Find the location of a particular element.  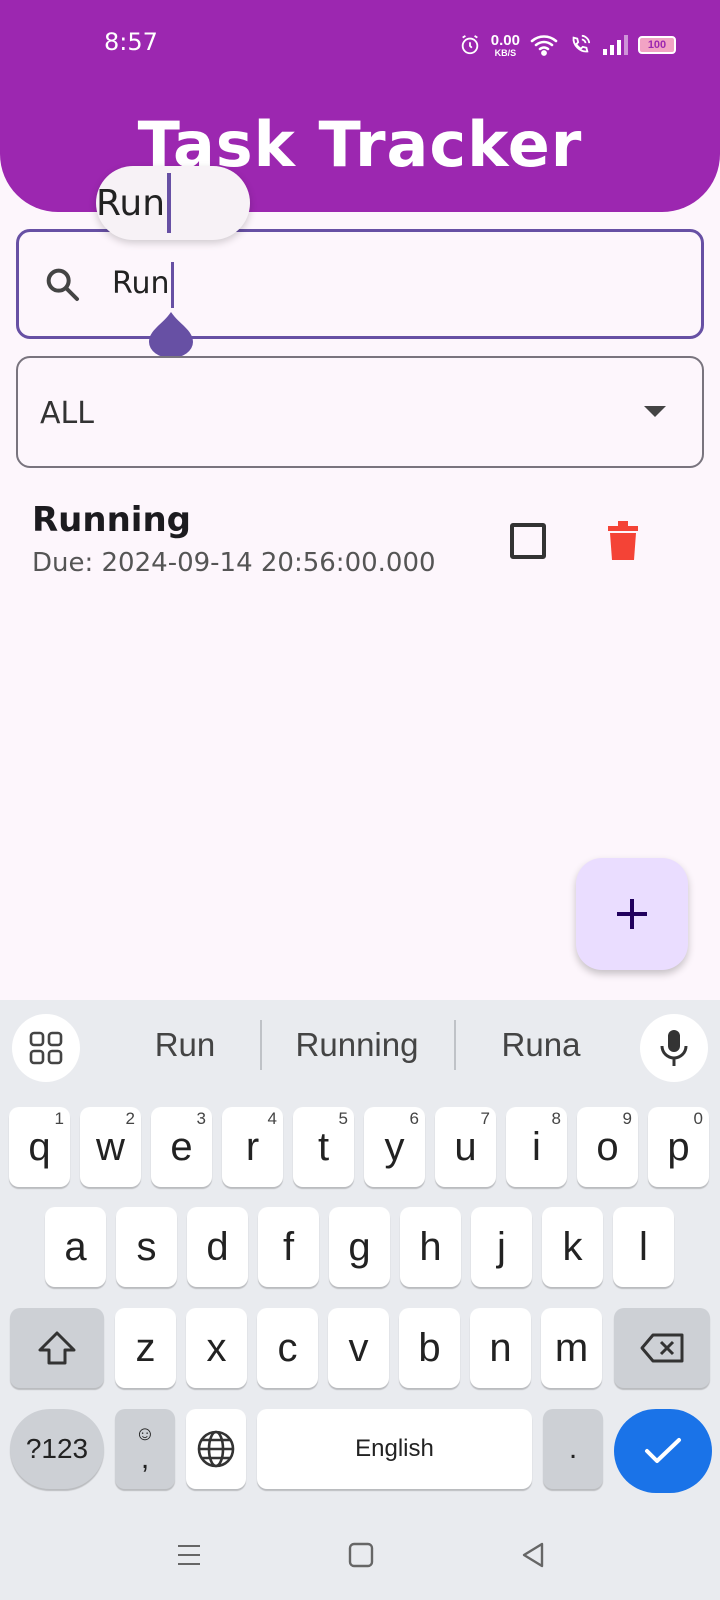

comma-key: ☺ , is located at coordinates (145, 1449).